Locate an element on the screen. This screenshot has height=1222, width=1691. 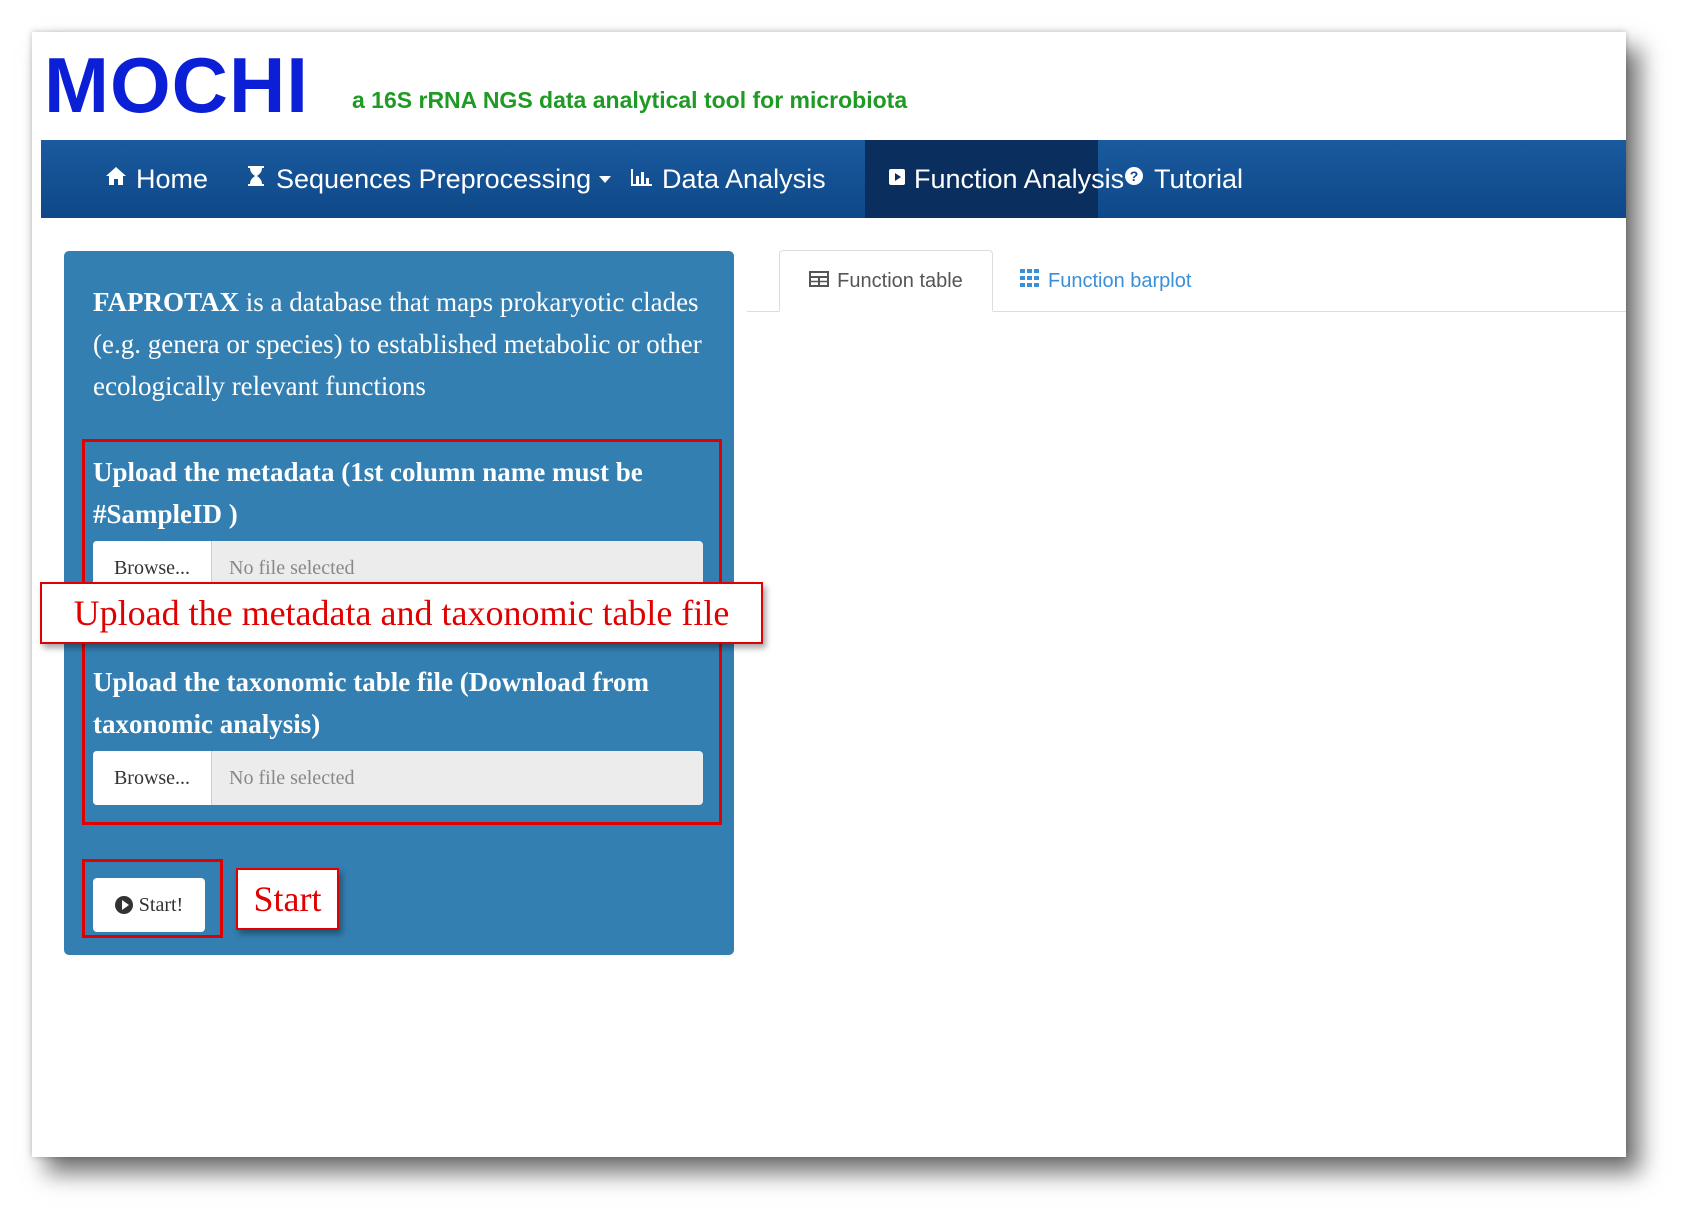
nav-sequences-preprocessing: Sequences Preprocessing is located at coordinates (428, 179).